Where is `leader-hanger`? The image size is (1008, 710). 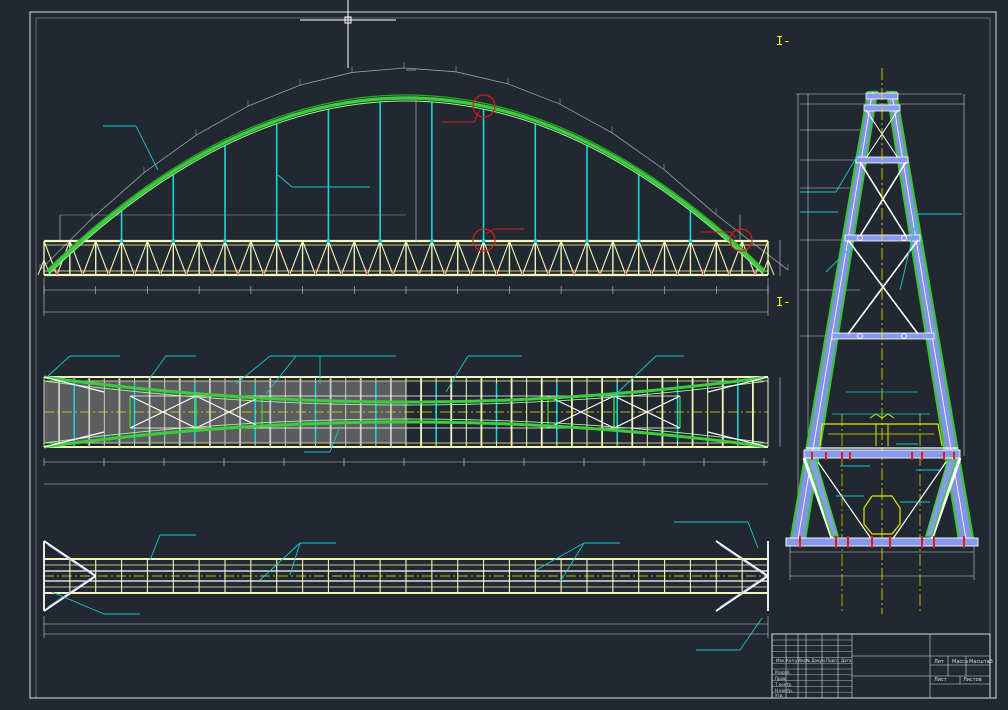 leader-hanger is located at coordinates (285, 181).